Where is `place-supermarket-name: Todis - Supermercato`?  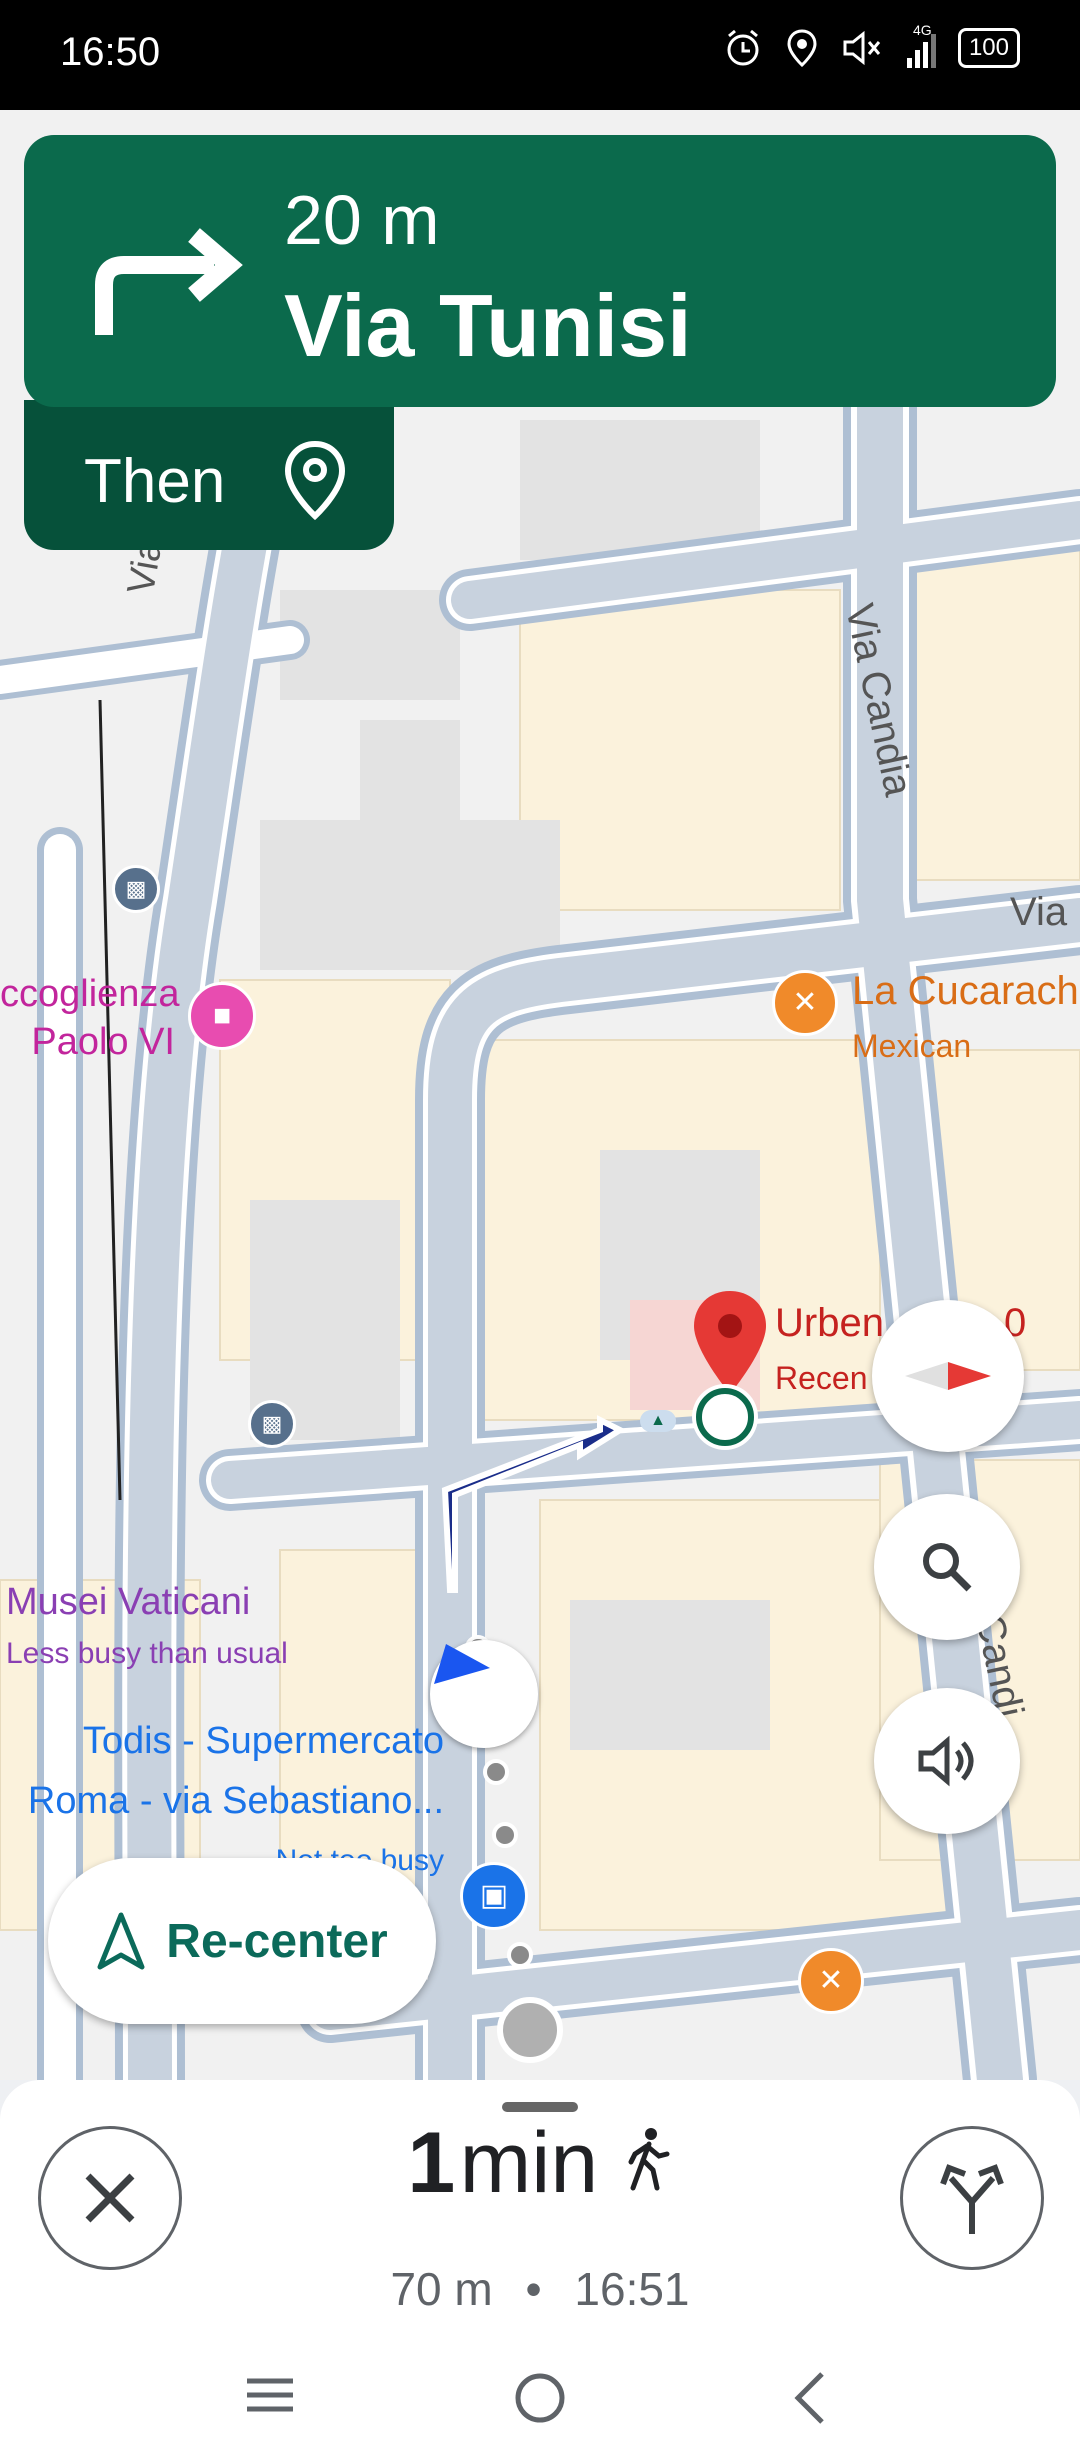 place-supermarket-name: Todis - Supermercato is located at coordinates (263, 1741).